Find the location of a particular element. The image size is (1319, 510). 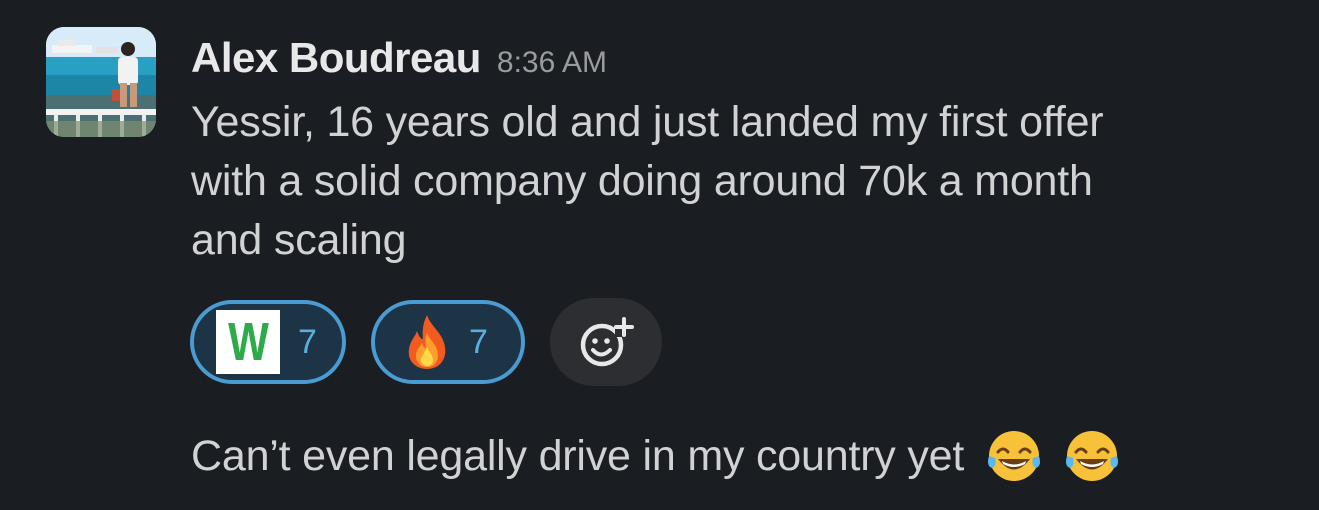

reactions-bar: W 7 7 is located at coordinates (426, 342).